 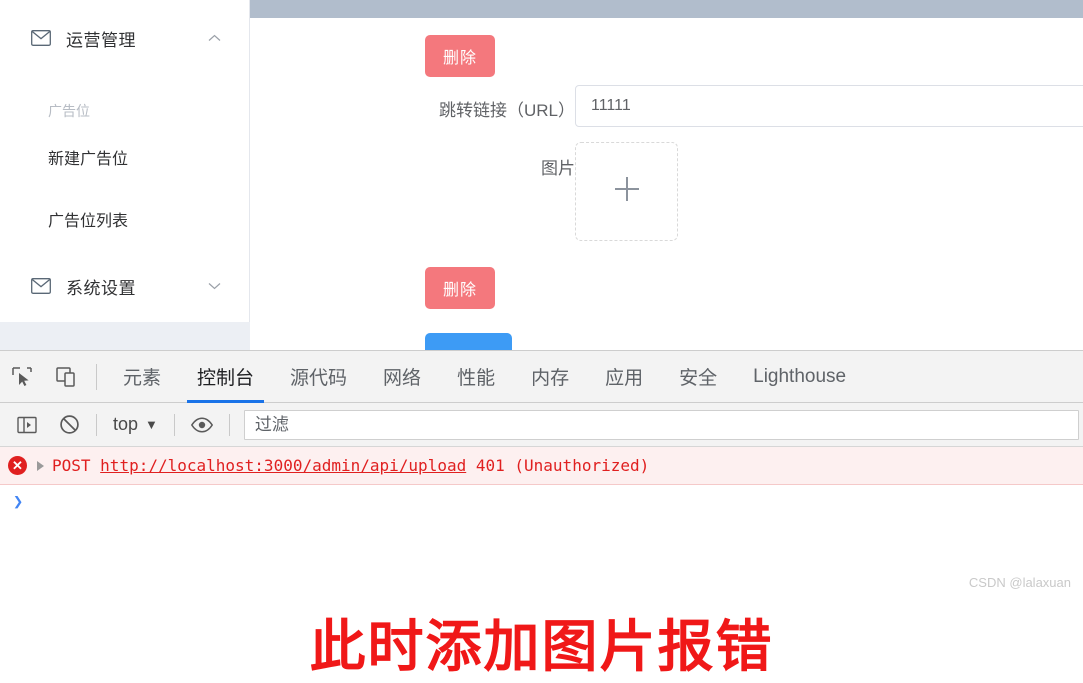 I want to click on tab-label: 网络, so click(x=402, y=378).